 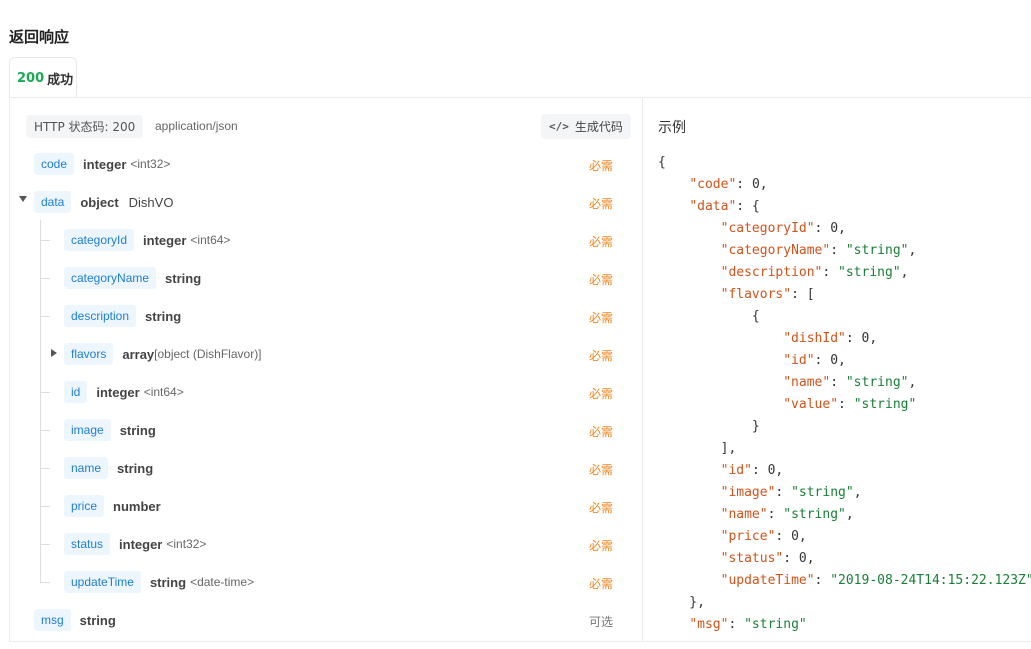 What do you see at coordinates (811, 404) in the screenshot?
I see `json-key: "value"` at bounding box center [811, 404].